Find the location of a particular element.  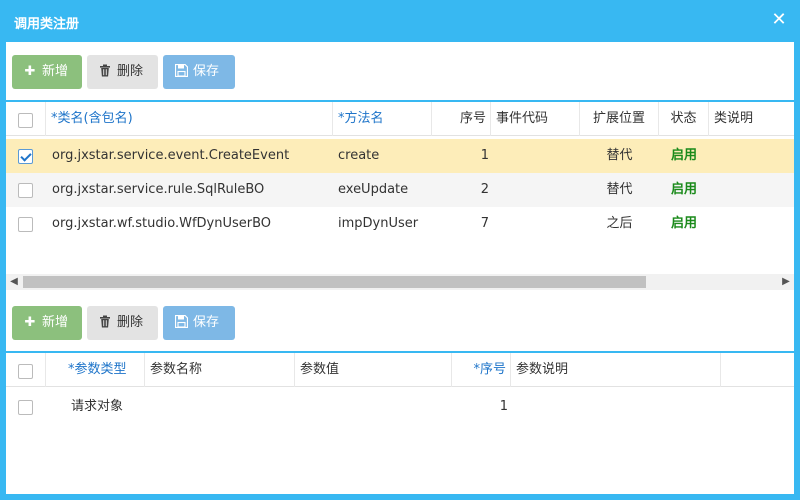

scroll-right-icon: ▶ is located at coordinates (786, 282).